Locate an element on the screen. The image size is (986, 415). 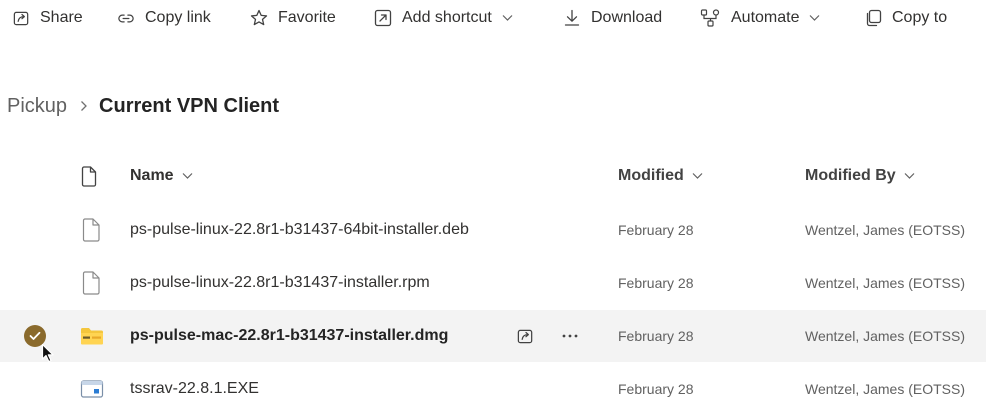
modified-by-column-header: Modified By is located at coordinates (860, 176).